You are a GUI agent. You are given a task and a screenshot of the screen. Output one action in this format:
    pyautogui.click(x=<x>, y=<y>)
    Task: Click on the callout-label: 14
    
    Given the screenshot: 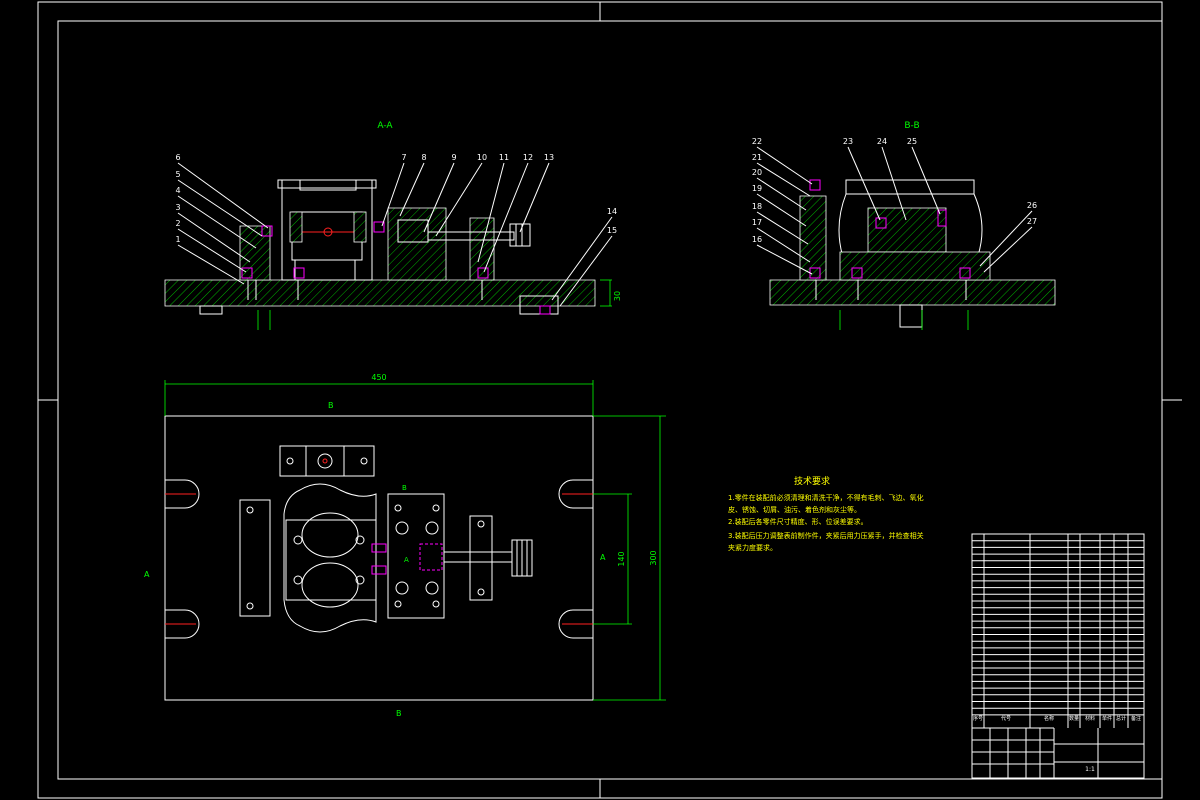 What is the action you would take?
    pyautogui.click(x=612, y=211)
    